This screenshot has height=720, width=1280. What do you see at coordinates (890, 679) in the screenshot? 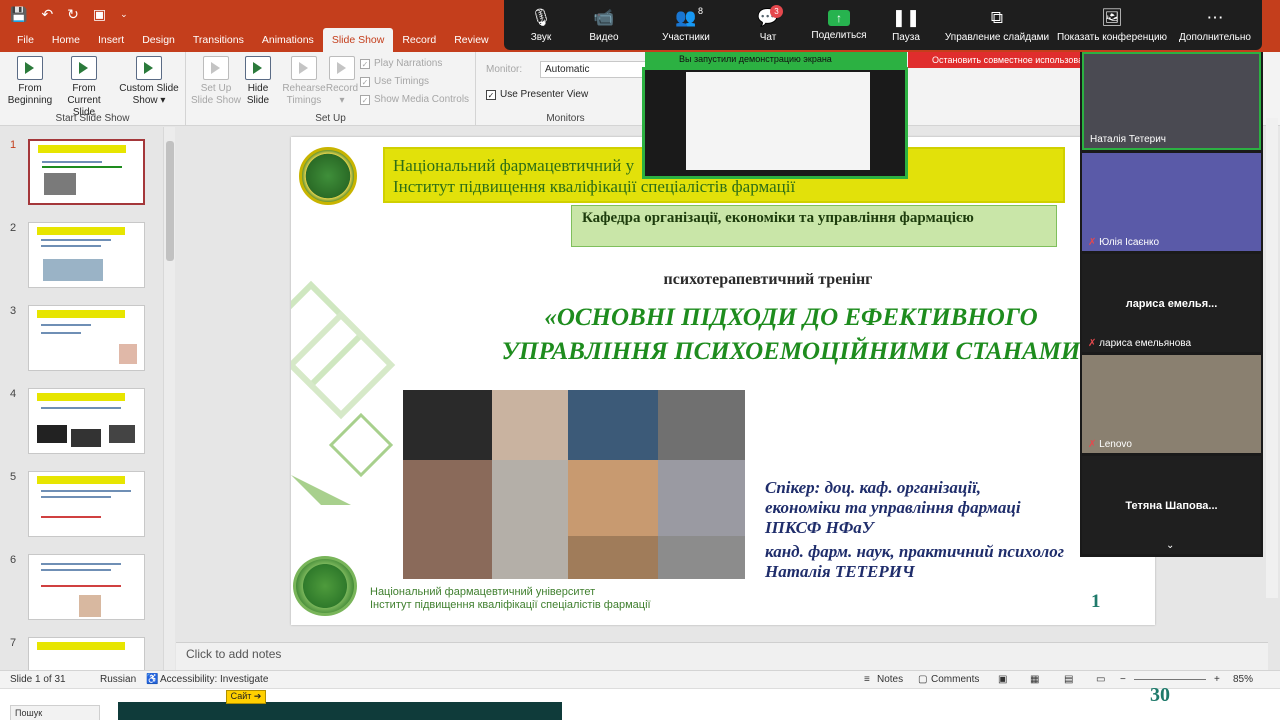
I see `notes-button: Notes` at bounding box center [890, 679].